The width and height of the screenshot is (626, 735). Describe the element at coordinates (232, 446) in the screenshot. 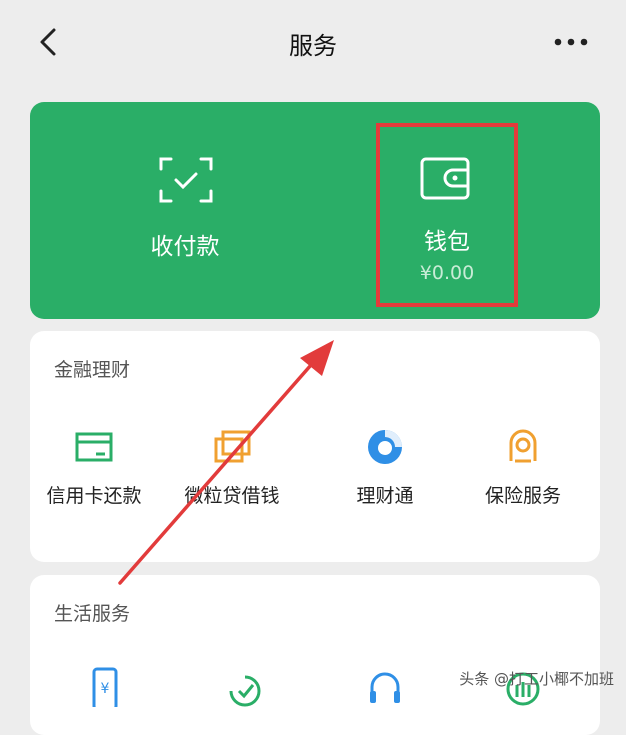

I see `loan-cards-icon` at that location.